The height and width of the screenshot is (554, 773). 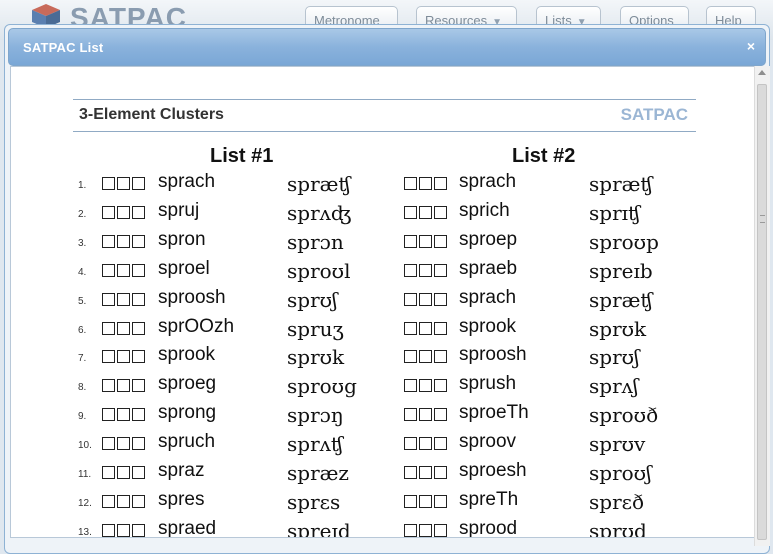 I want to click on vertical-scrollbar, so click(x=762, y=306).